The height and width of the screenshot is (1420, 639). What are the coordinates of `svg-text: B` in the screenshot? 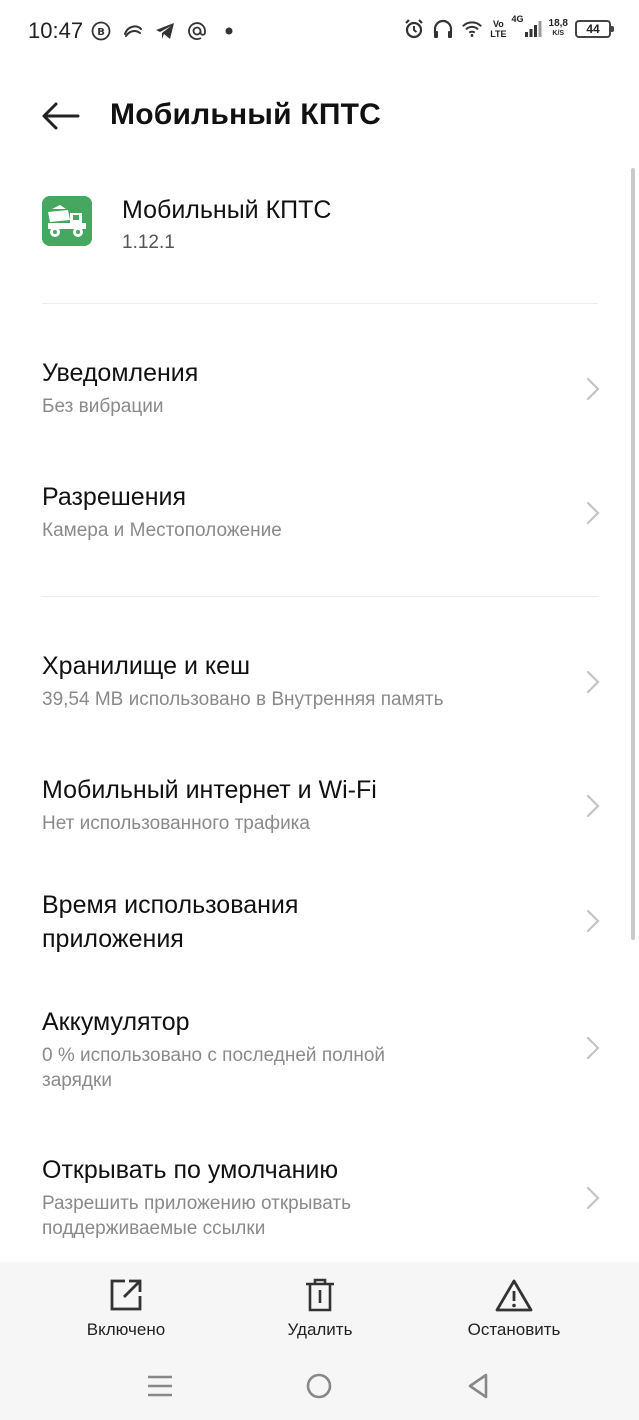 It's located at (101, 32).